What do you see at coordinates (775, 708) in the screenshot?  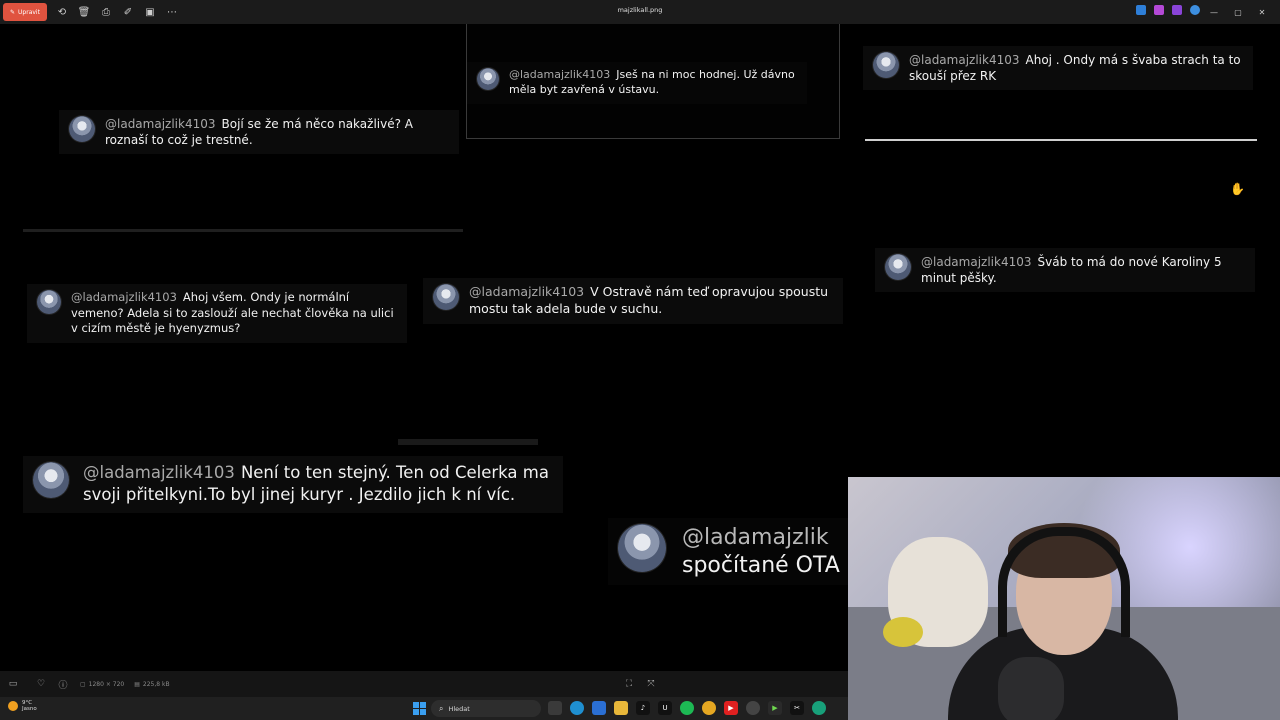 I see `play-app-icon: ▶` at bounding box center [775, 708].